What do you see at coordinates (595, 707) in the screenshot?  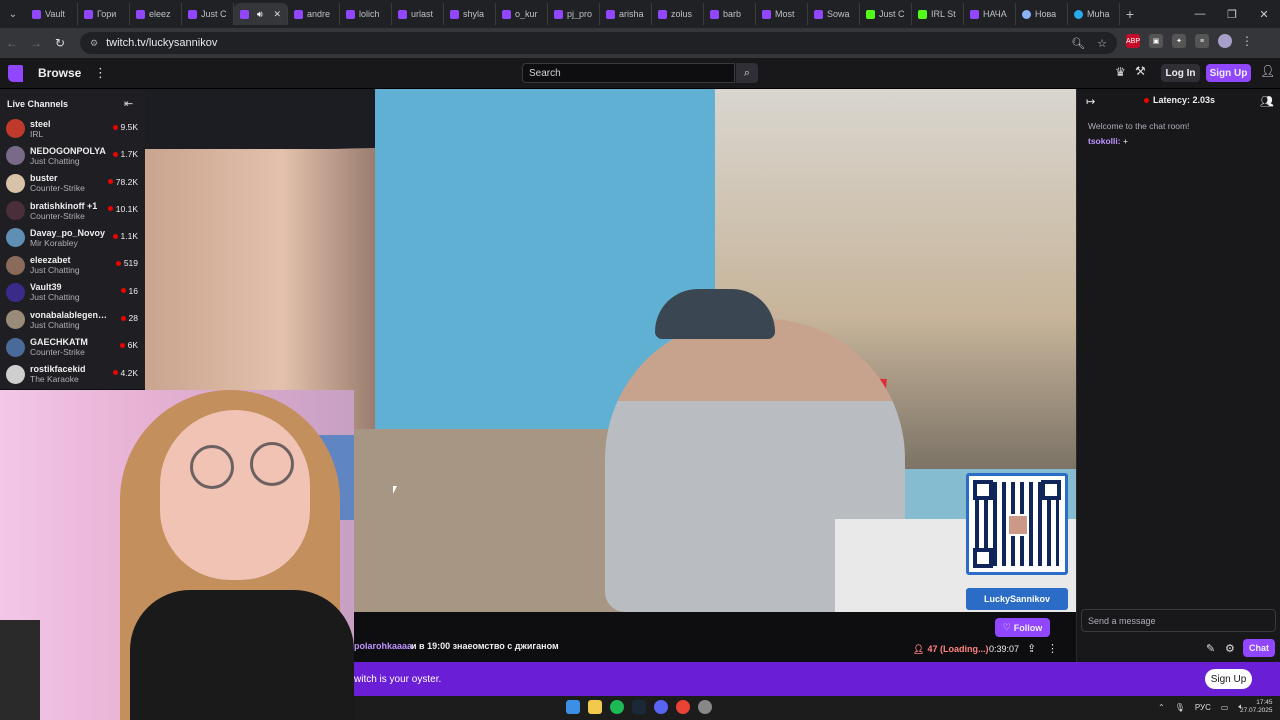 I see `file-explorer-icon` at bounding box center [595, 707].